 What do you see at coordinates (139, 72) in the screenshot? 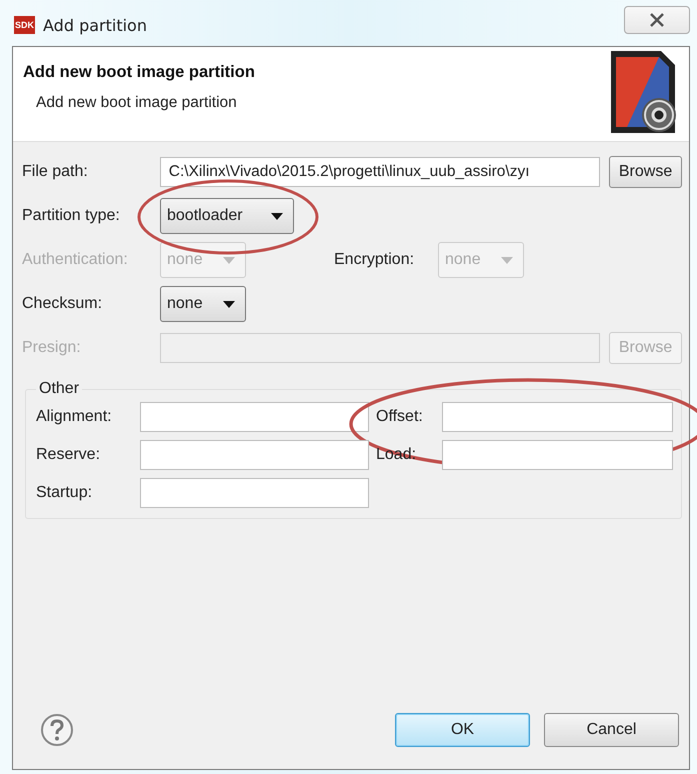
I see `dialog-heading: Add new boot image partition` at bounding box center [139, 72].